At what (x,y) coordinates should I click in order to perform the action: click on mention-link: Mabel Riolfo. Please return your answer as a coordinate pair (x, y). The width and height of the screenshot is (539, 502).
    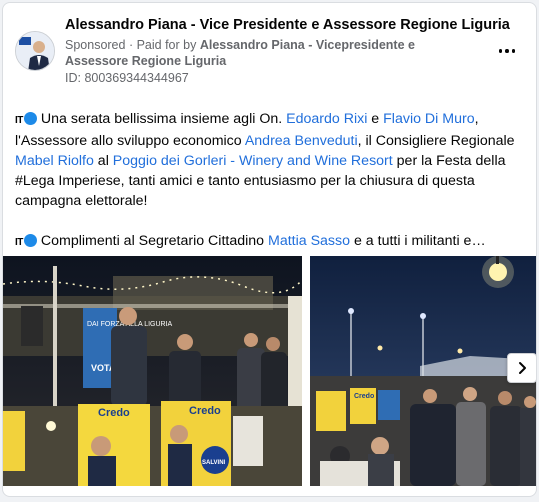
    Looking at the image, I should click on (54, 161).